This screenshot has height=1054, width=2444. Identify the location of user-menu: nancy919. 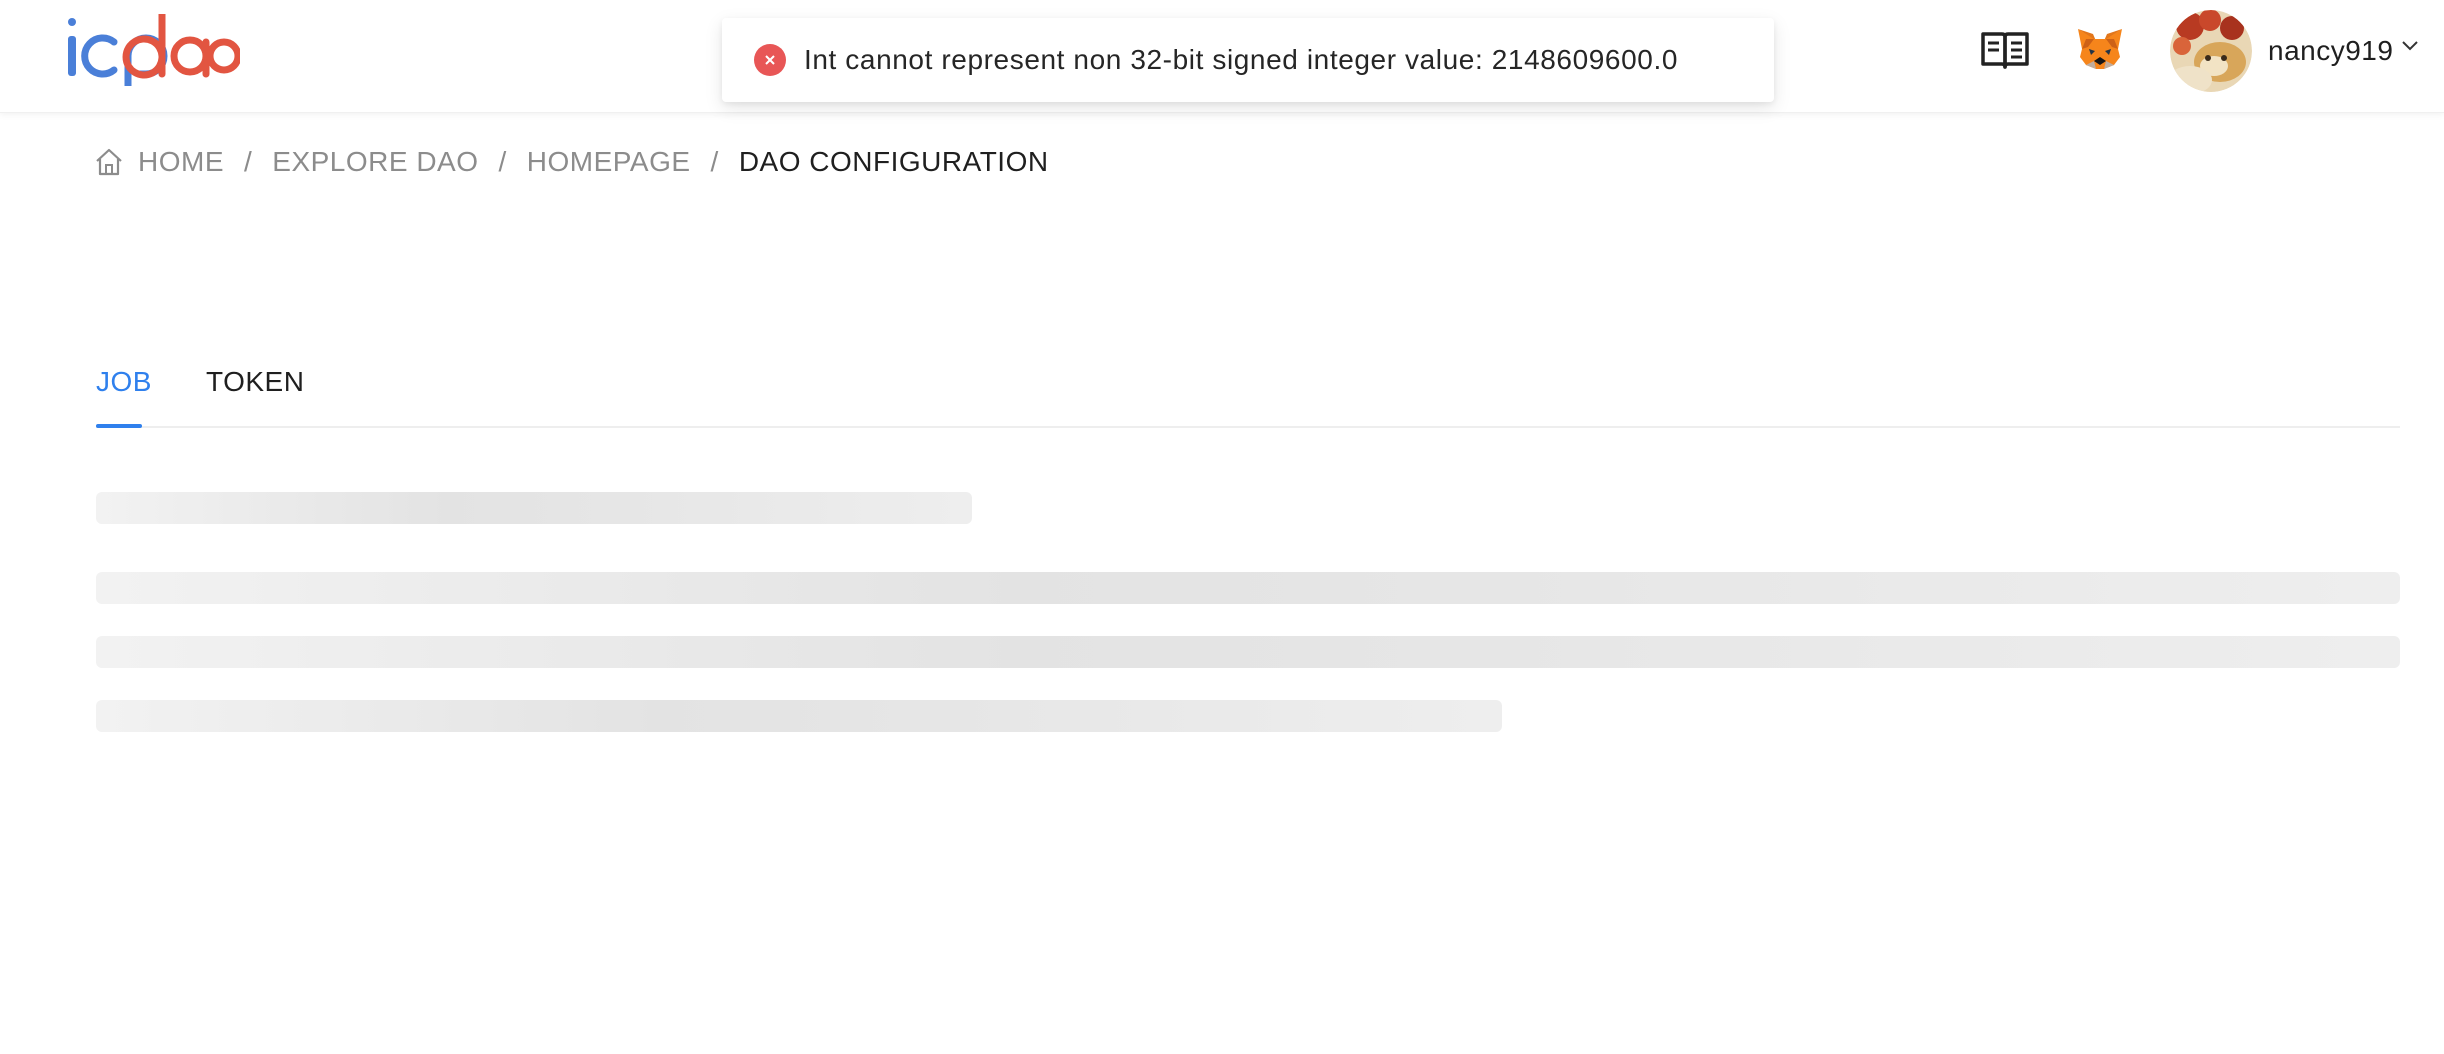
(2294, 51).